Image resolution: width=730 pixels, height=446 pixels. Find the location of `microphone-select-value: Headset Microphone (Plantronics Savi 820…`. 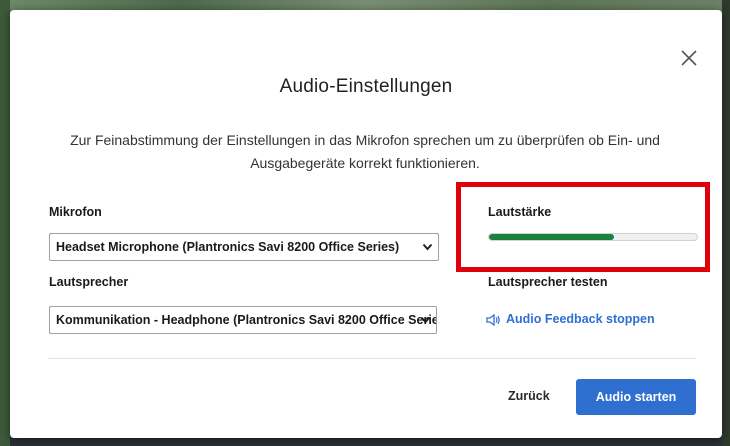

microphone-select-value: Headset Microphone (Plantronics Savi 820… is located at coordinates (228, 247).